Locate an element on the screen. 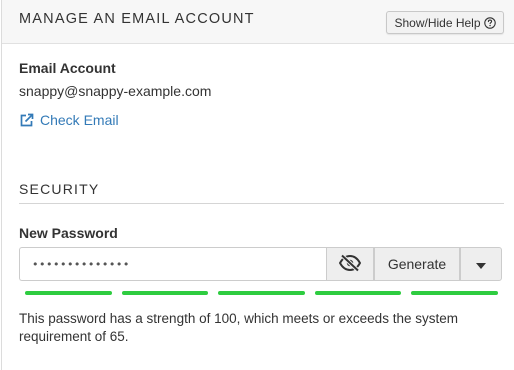 This screenshot has height=370, width=514. email-account-value: snappy@snappy-example.com is located at coordinates (115, 91).